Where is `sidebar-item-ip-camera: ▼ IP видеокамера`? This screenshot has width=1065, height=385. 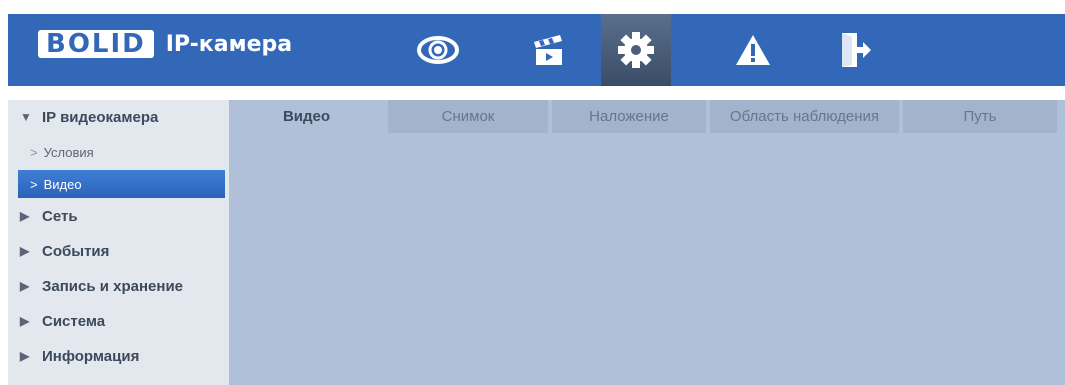 sidebar-item-ip-camera: ▼ IP видеокамера is located at coordinates (116, 117).